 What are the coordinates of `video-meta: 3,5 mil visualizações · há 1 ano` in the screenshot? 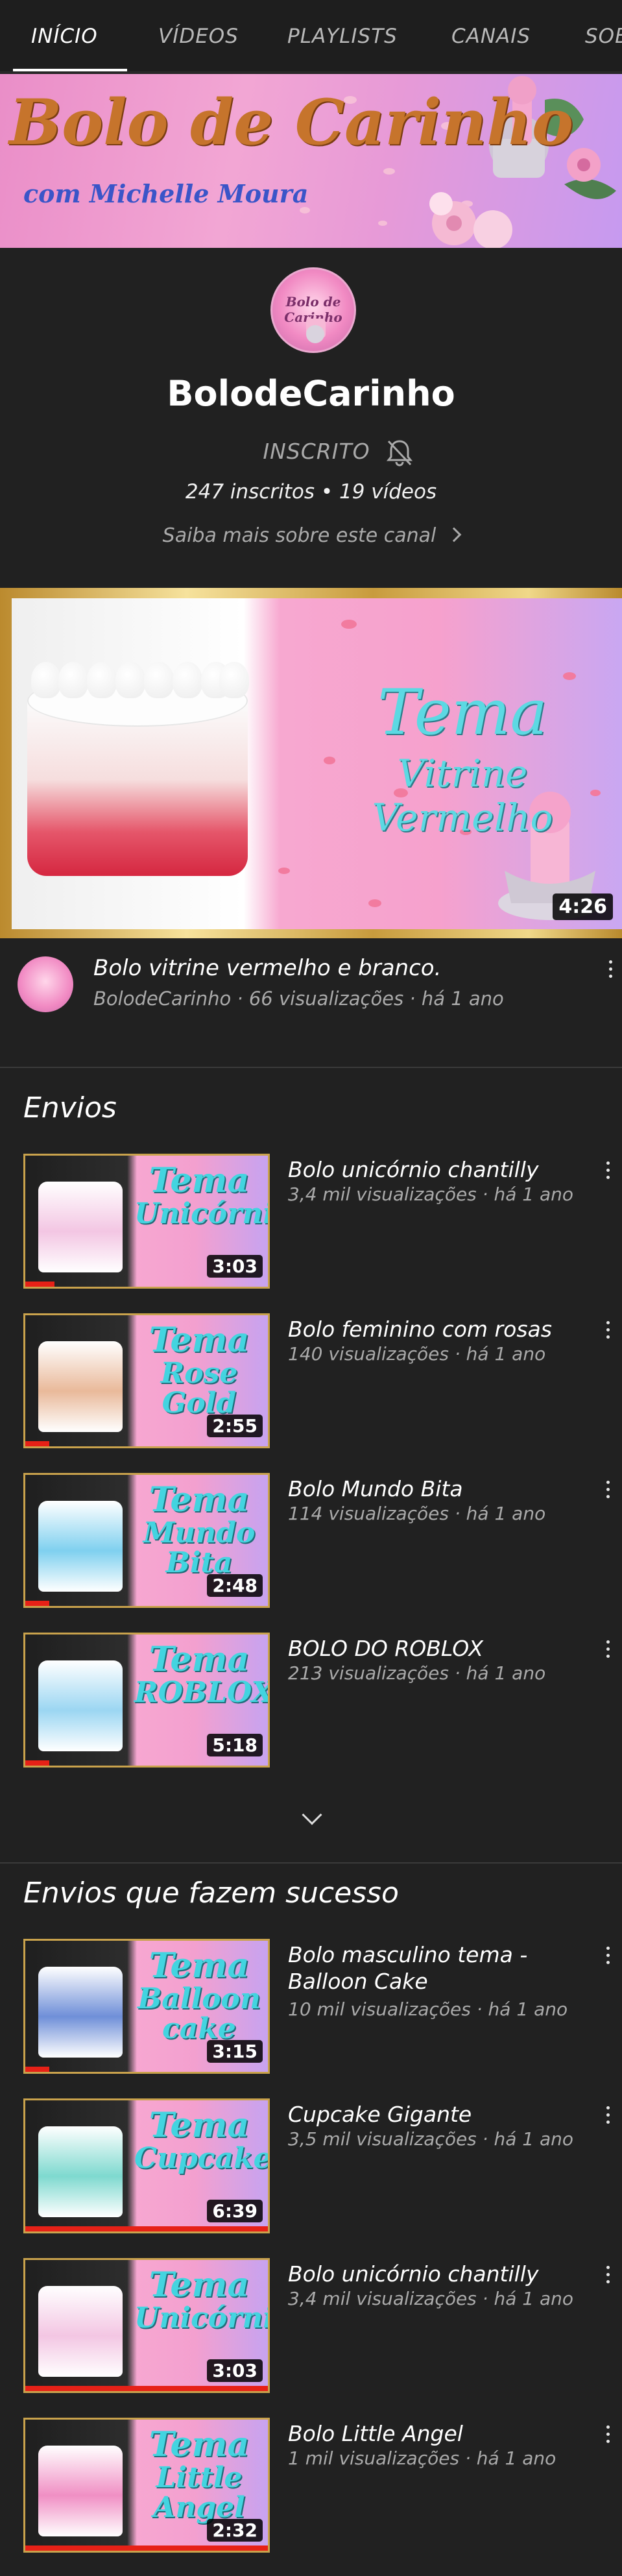 It's located at (431, 2139).